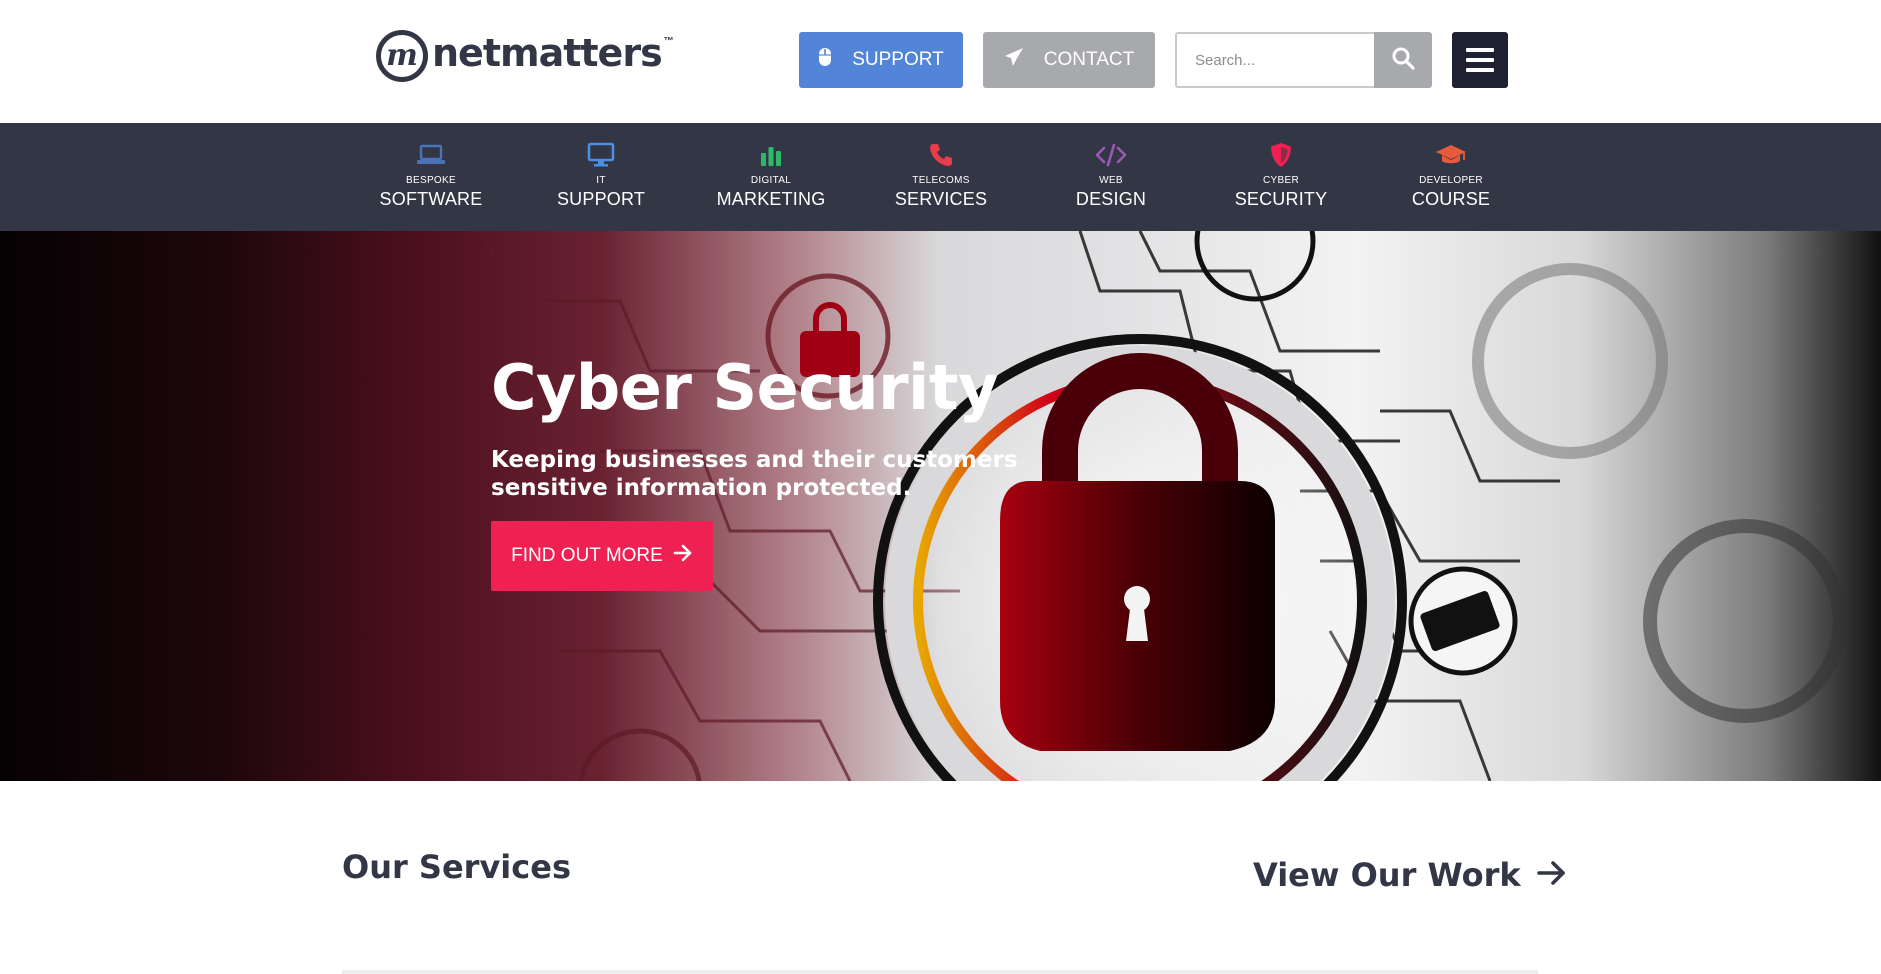 This screenshot has width=1881, height=974. What do you see at coordinates (1111, 155) in the screenshot?
I see `code-icon` at bounding box center [1111, 155].